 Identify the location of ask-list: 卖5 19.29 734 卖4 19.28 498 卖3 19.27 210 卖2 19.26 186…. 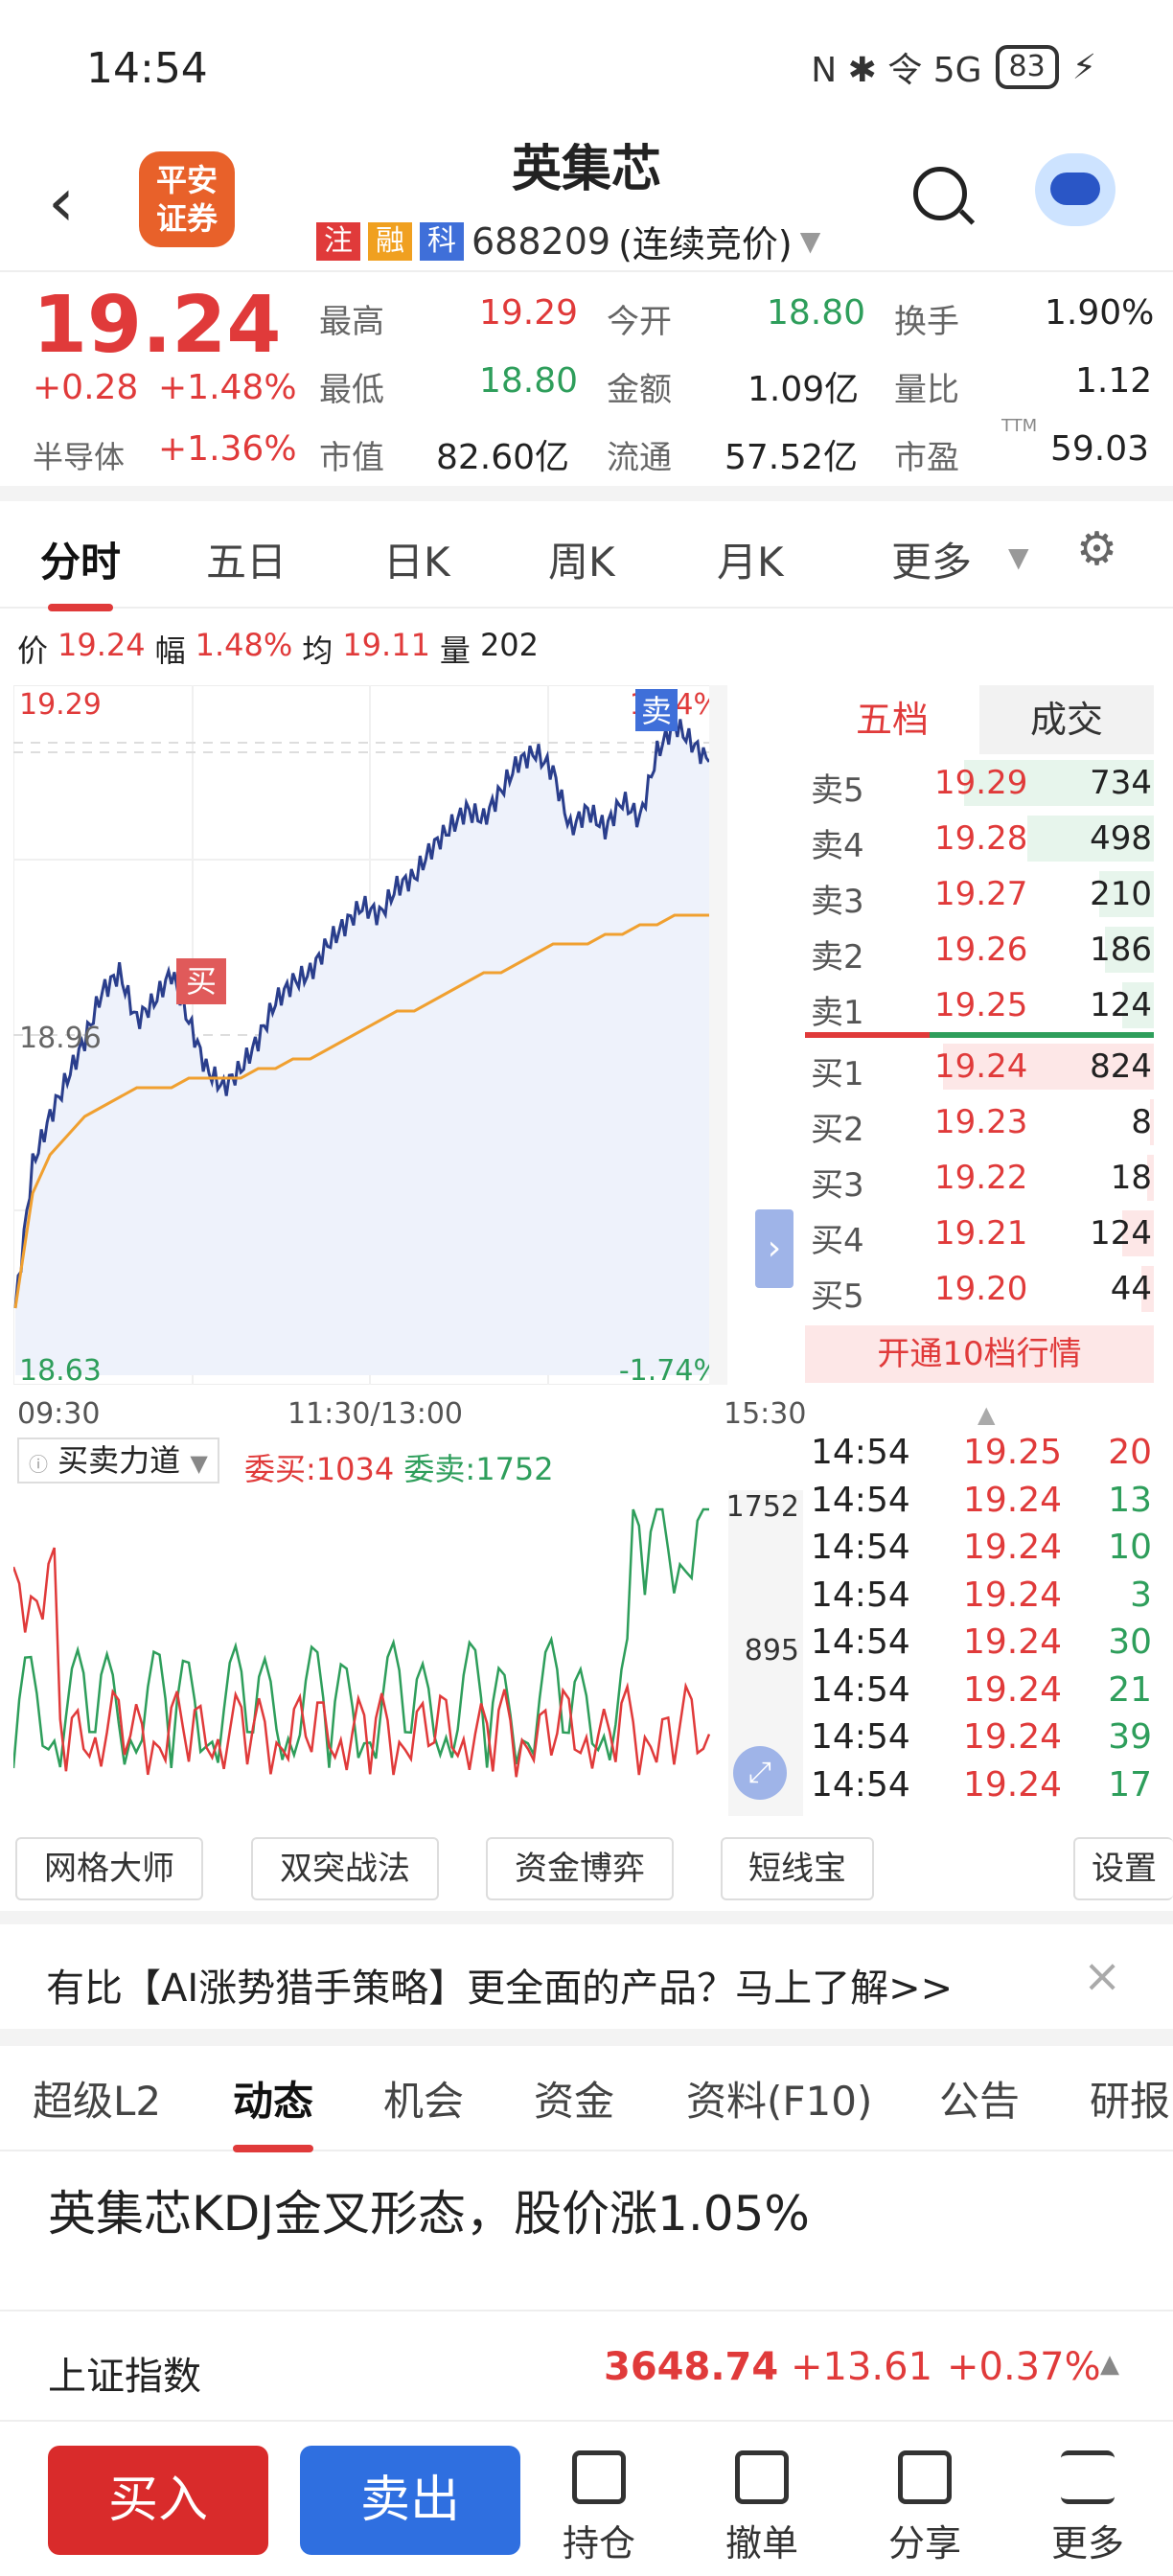
(979, 893).